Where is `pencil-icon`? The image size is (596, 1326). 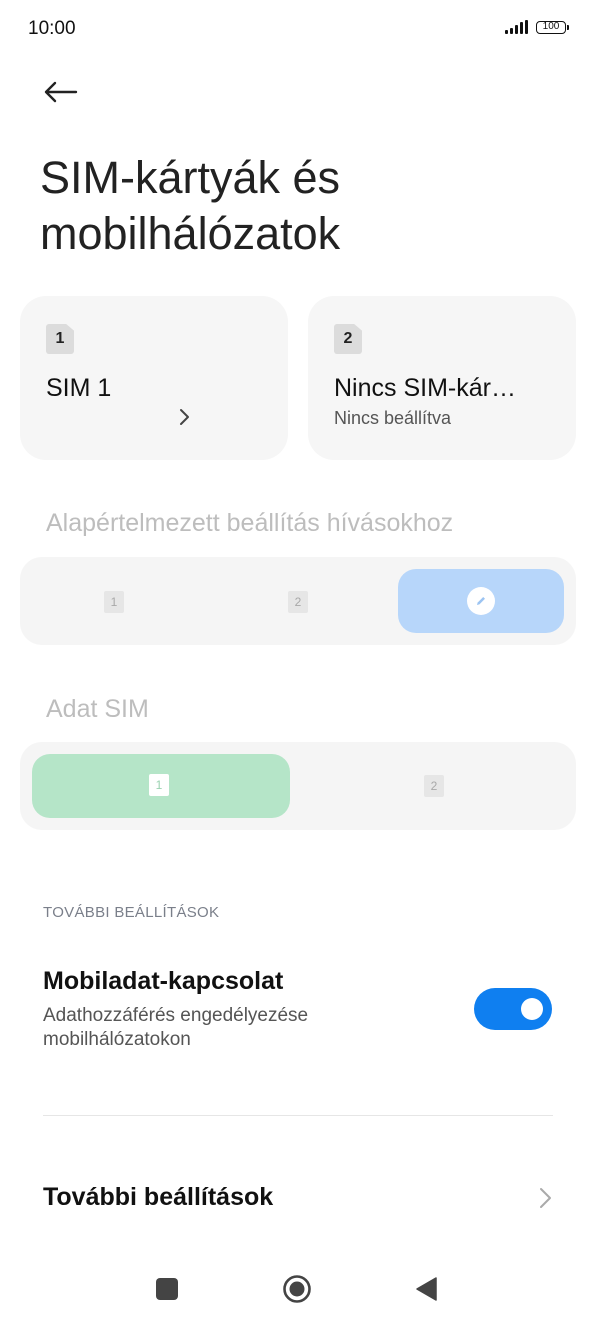 pencil-icon is located at coordinates (481, 601).